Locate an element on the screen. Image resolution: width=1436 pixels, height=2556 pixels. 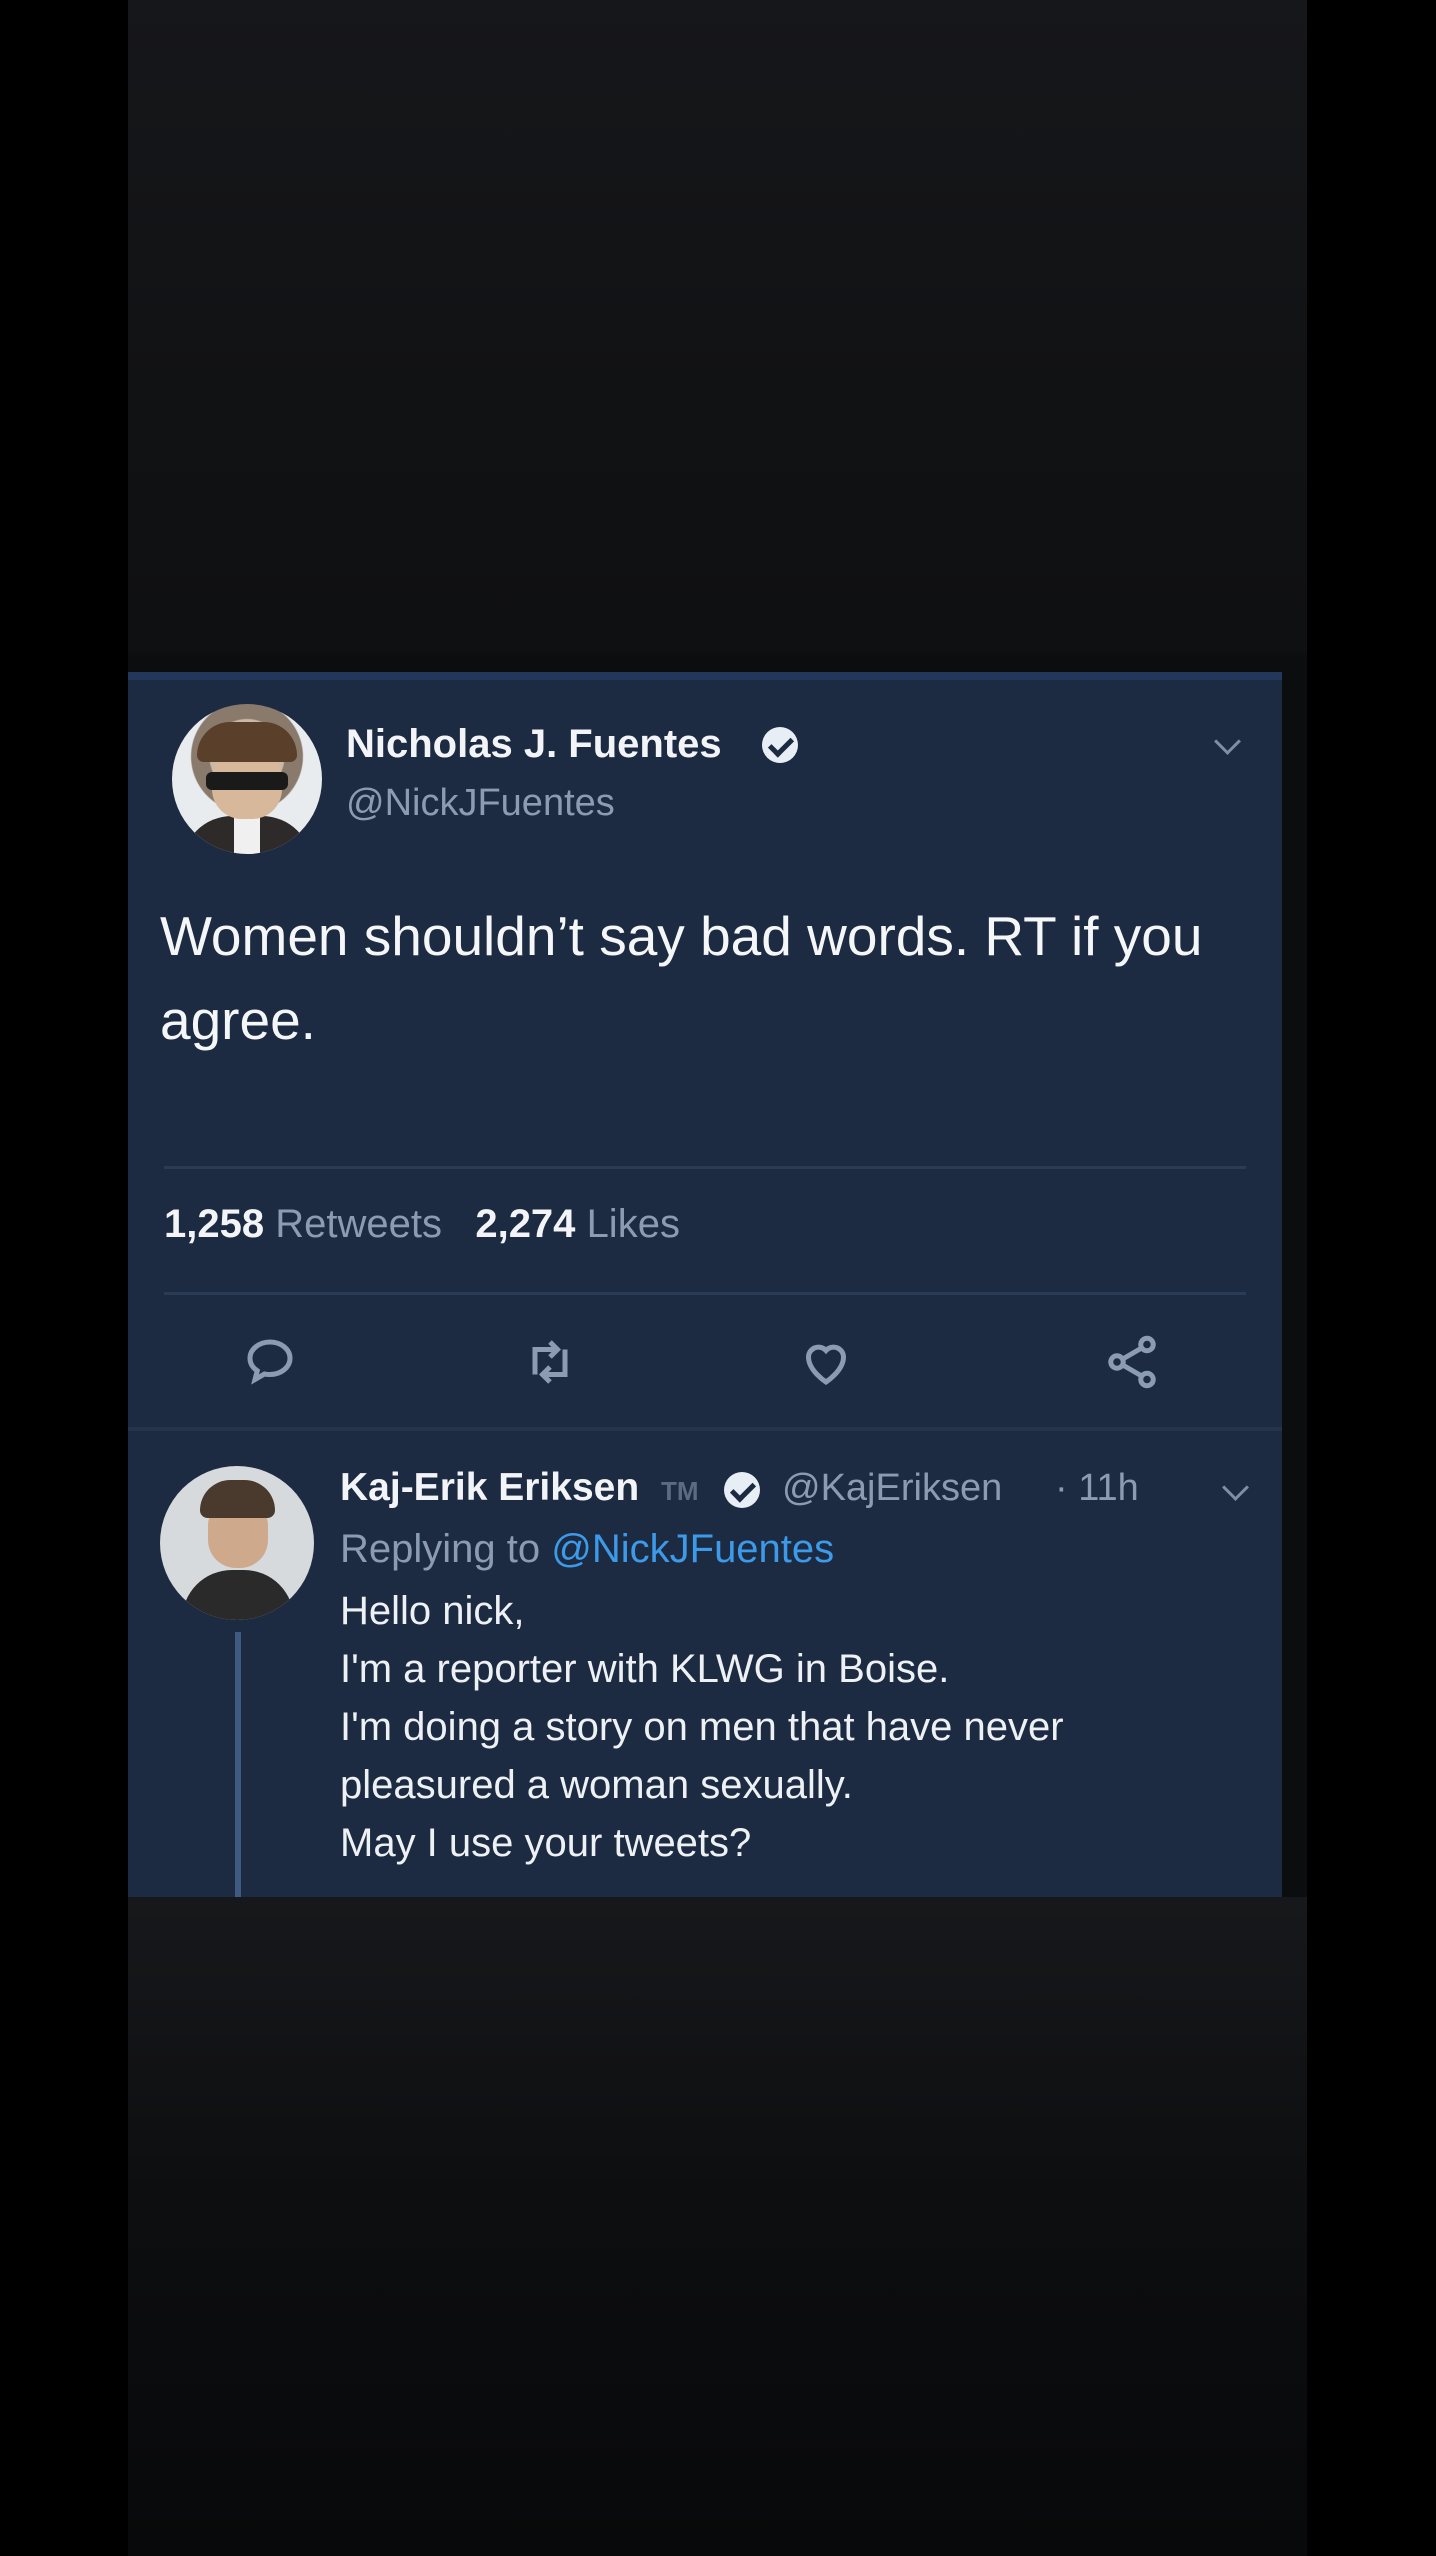
author-handle: @NickJFuentes is located at coordinates (480, 803).